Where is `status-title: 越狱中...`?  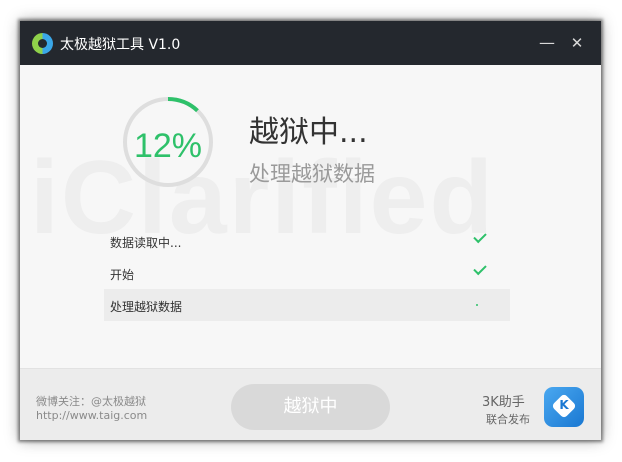
status-title: 越狱中... is located at coordinates (308, 132).